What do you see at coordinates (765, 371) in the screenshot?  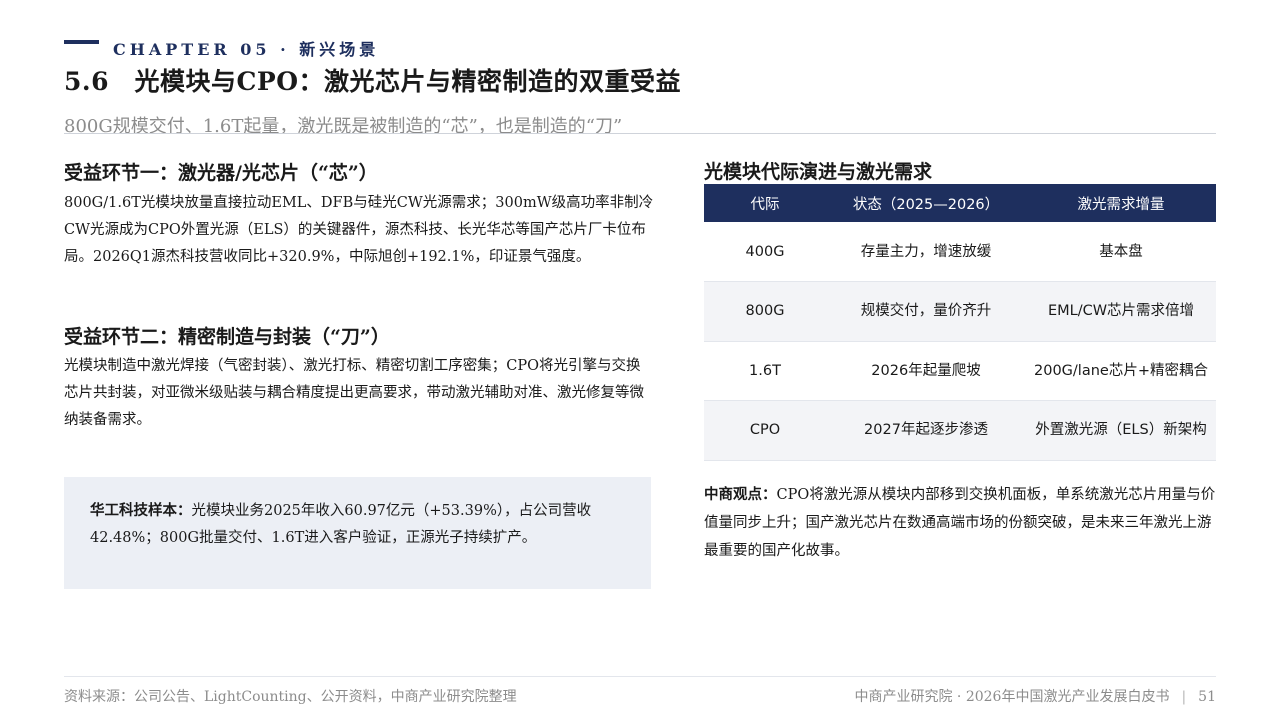 I see `table-cell: 1.6T` at bounding box center [765, 371].